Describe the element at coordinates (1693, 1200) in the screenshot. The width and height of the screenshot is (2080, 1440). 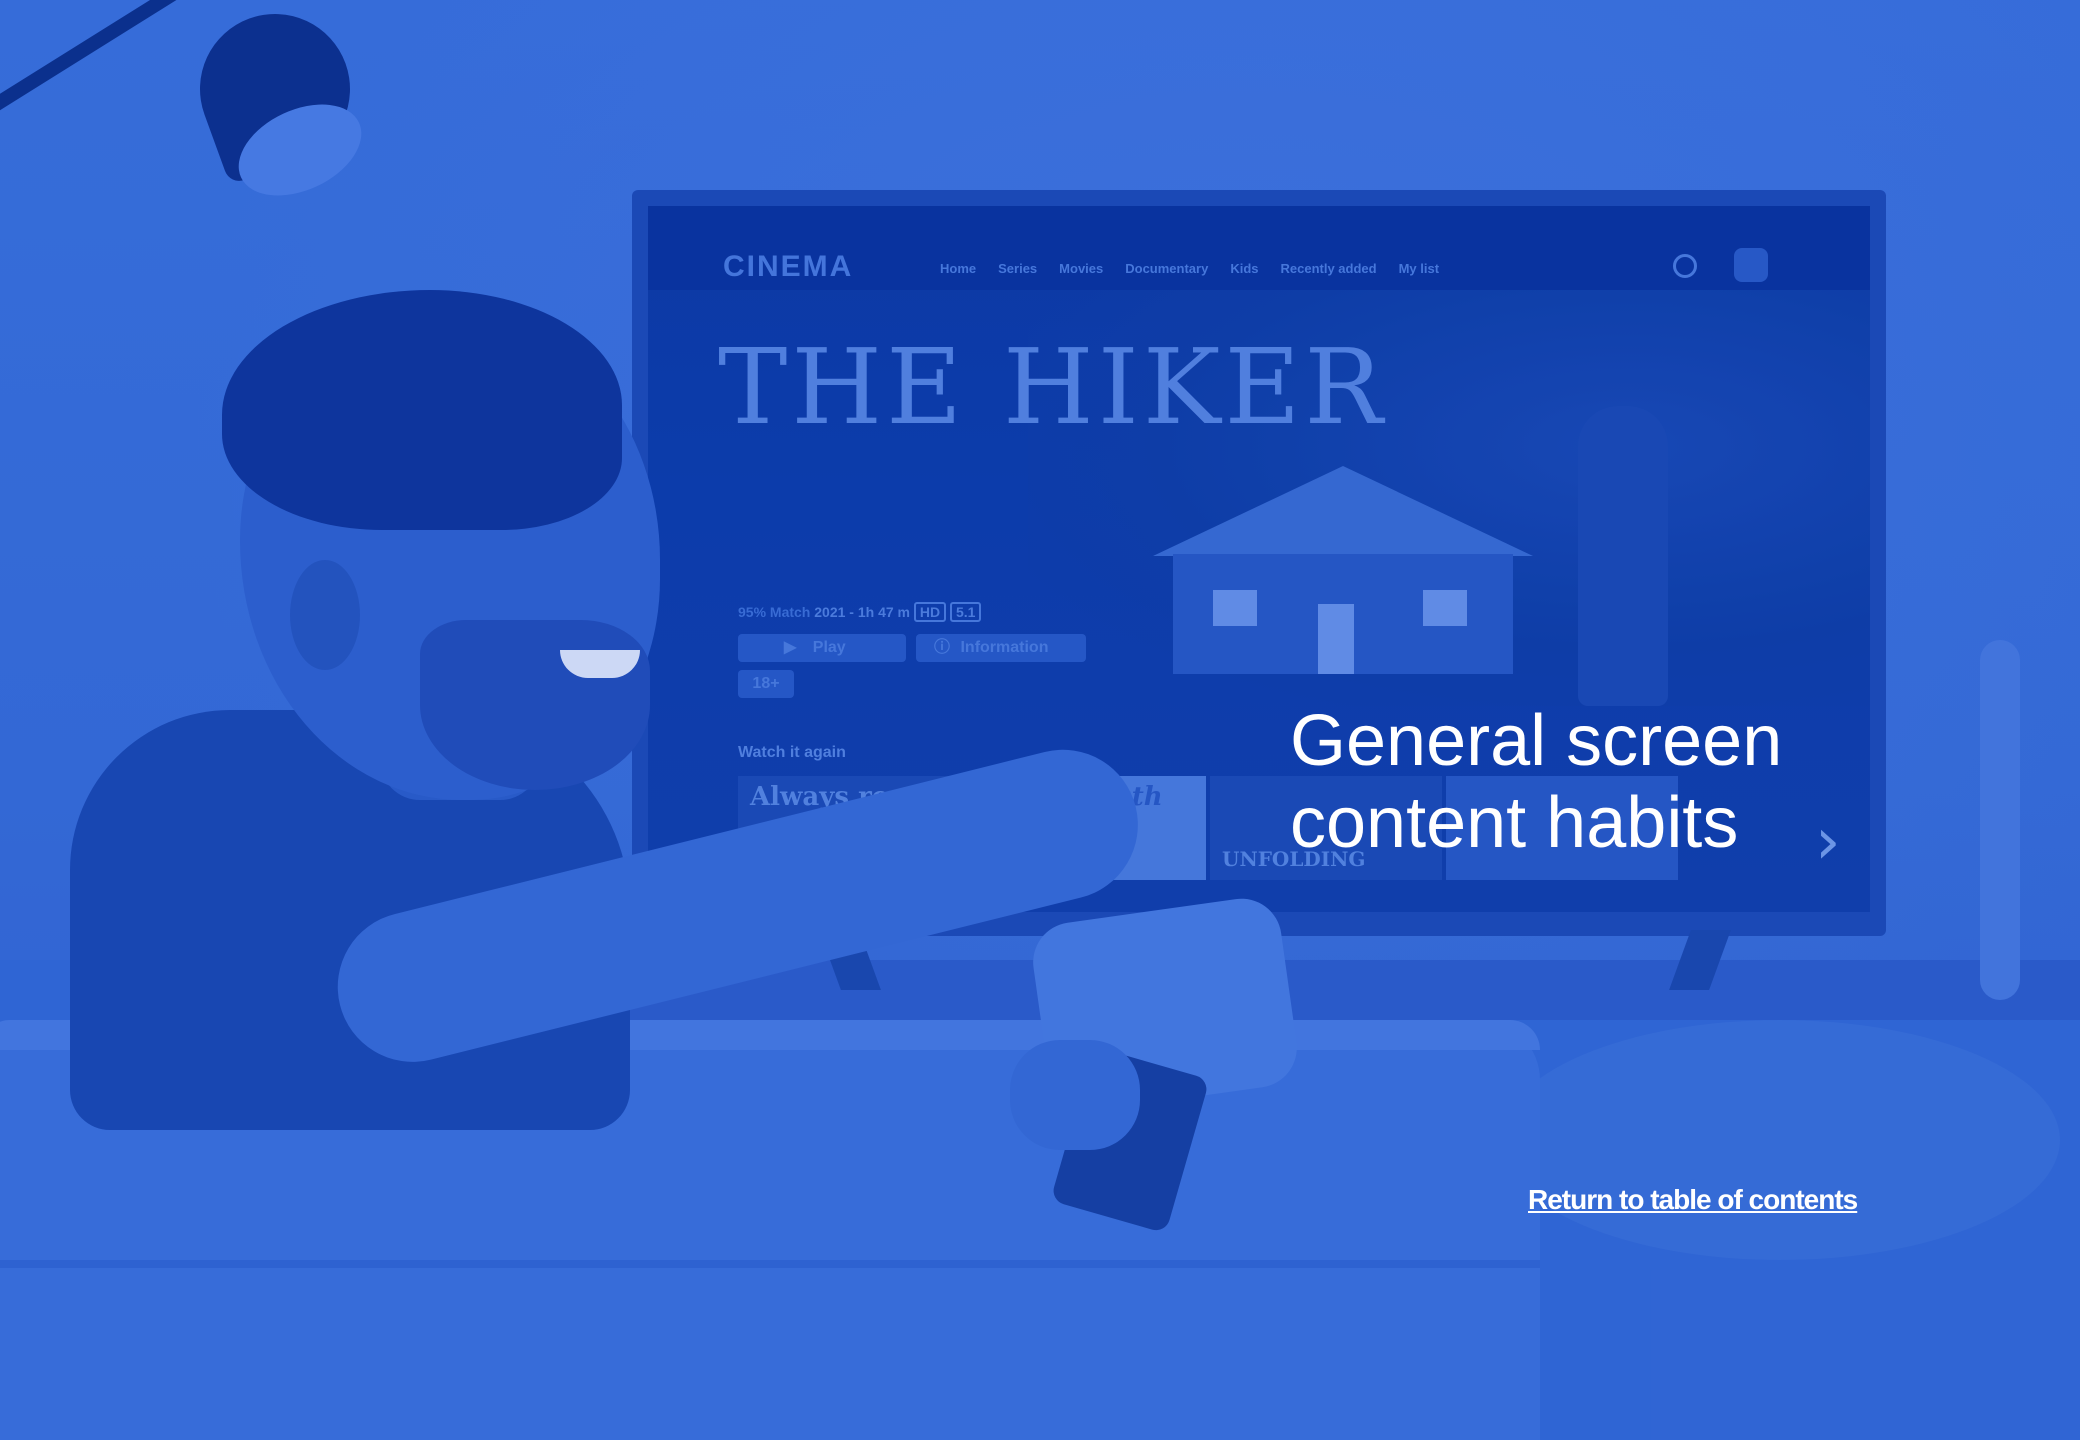
I see `return-to-toc-link: Return to table of contents` at that location.